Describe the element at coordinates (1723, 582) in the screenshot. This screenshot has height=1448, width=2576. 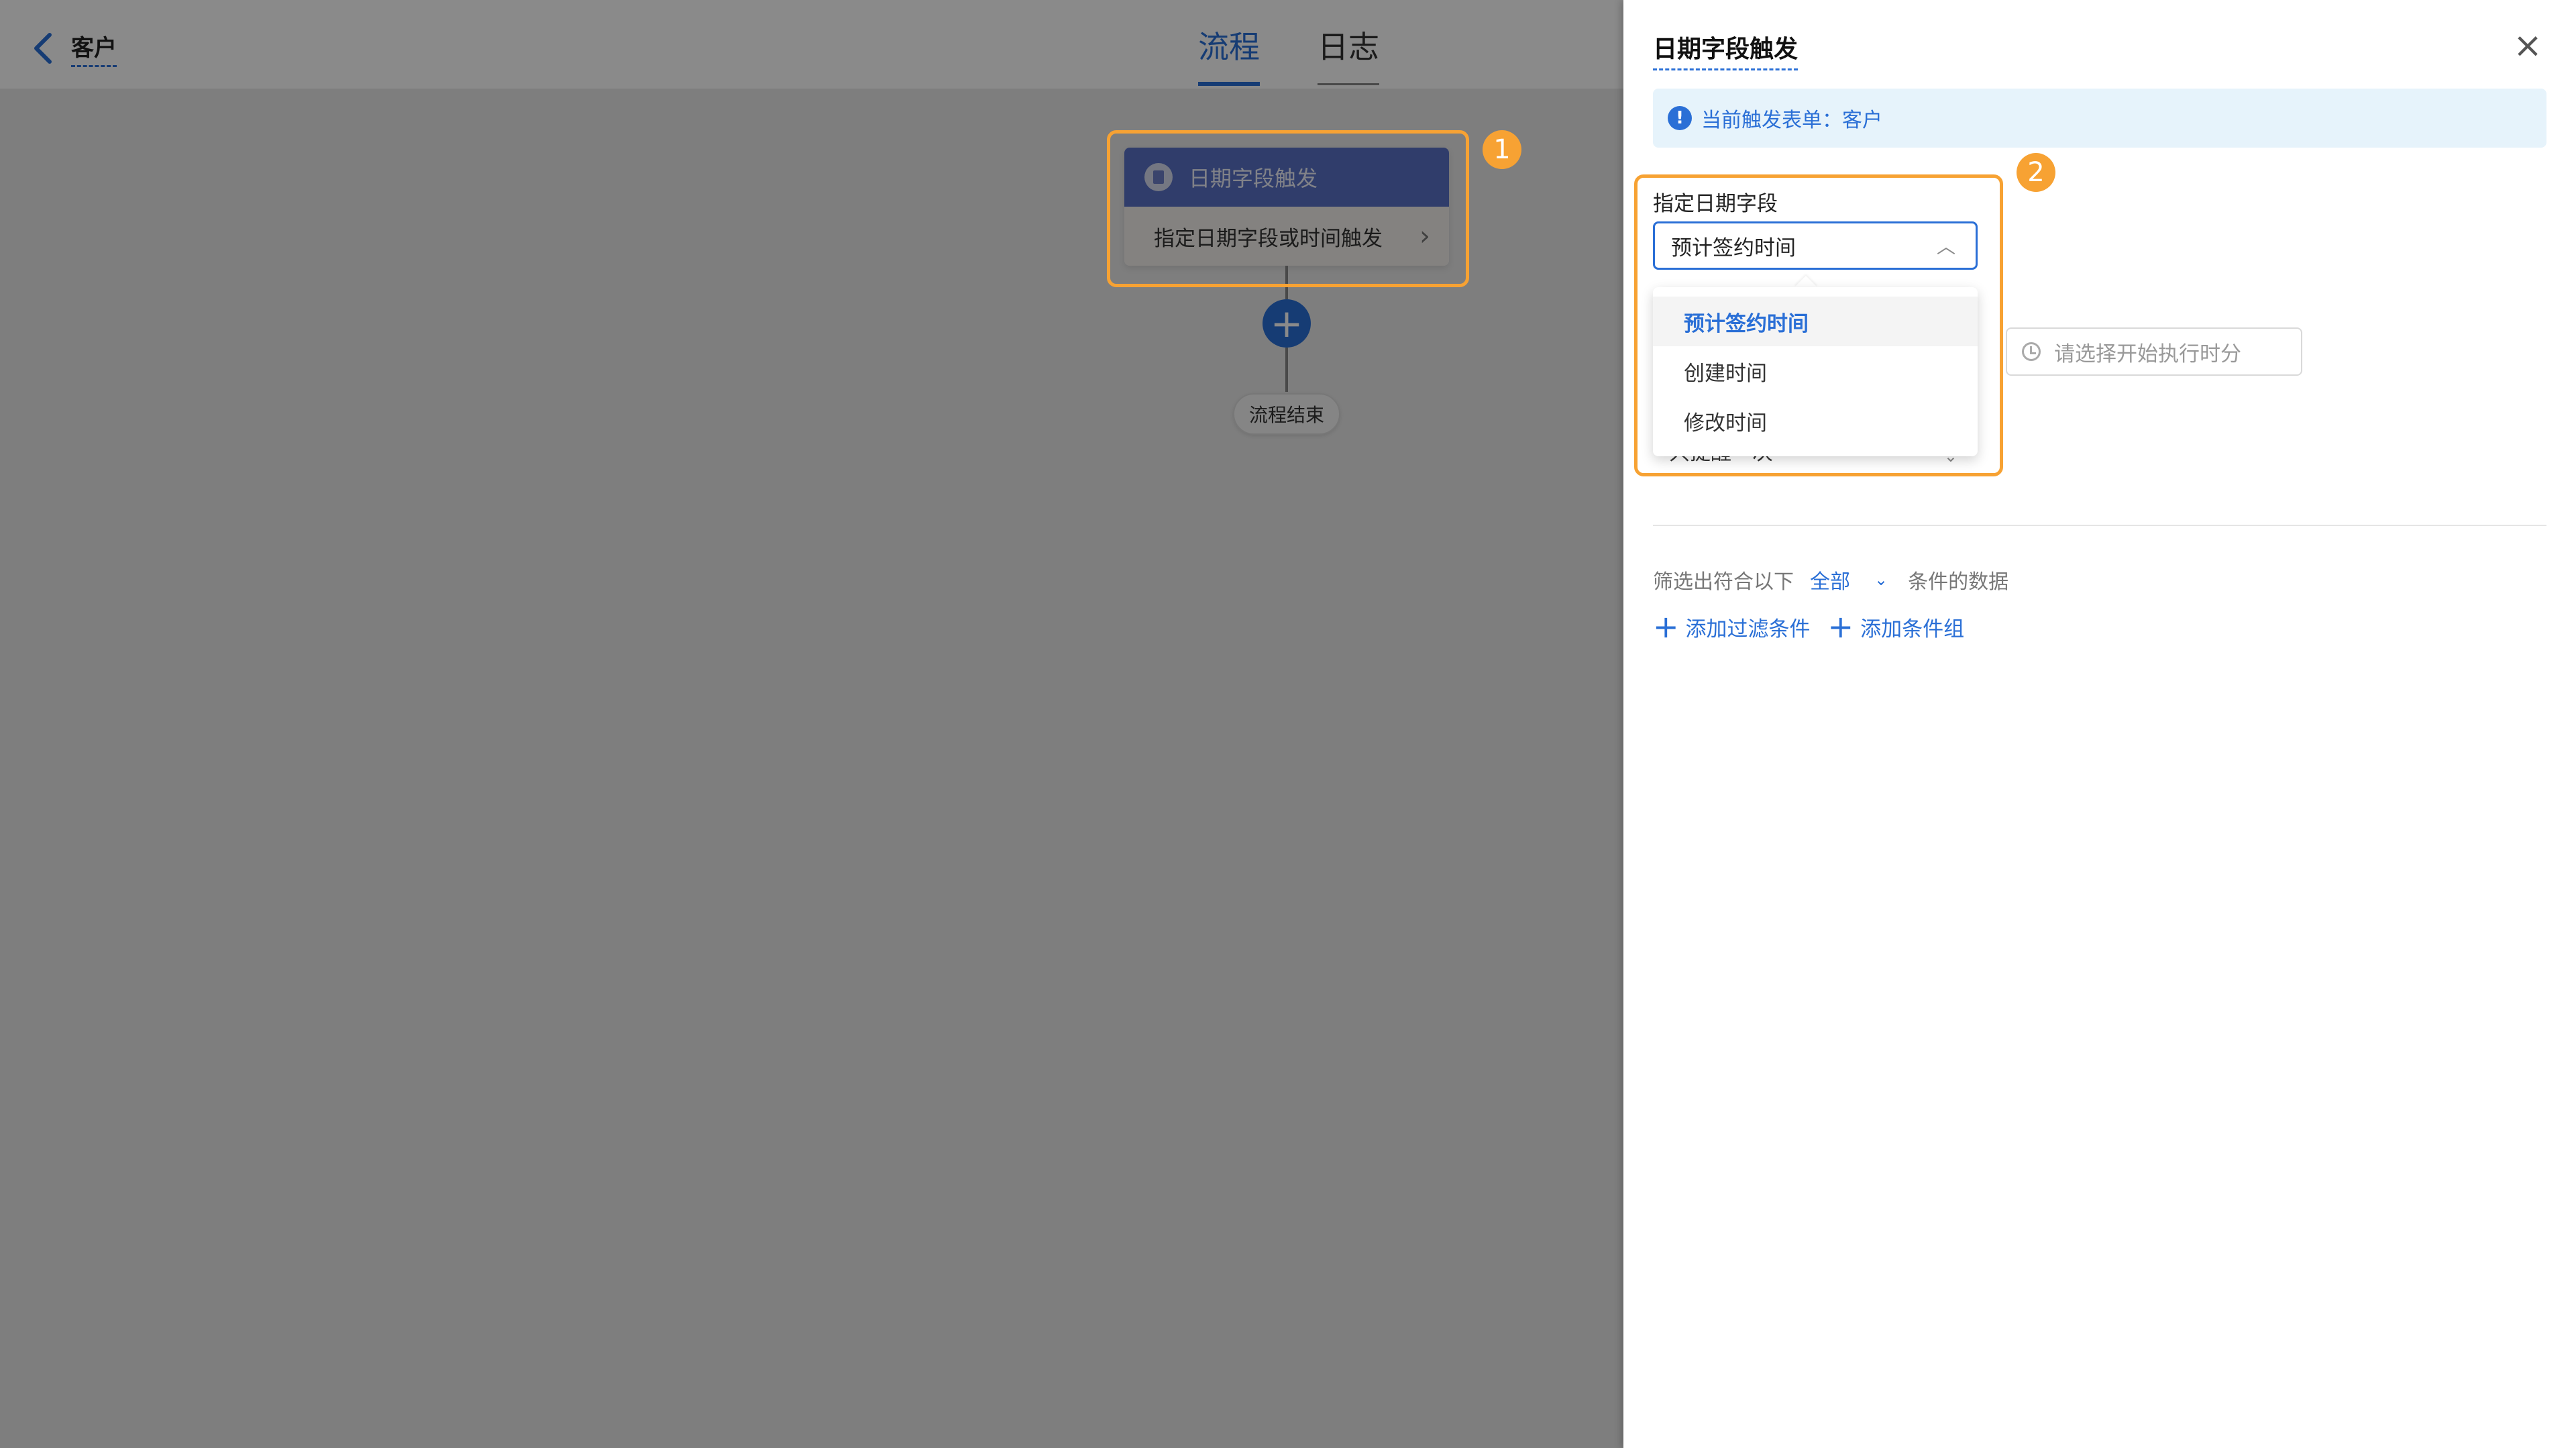
I see `filter-prefix: 筛选出符合以下` at that location.